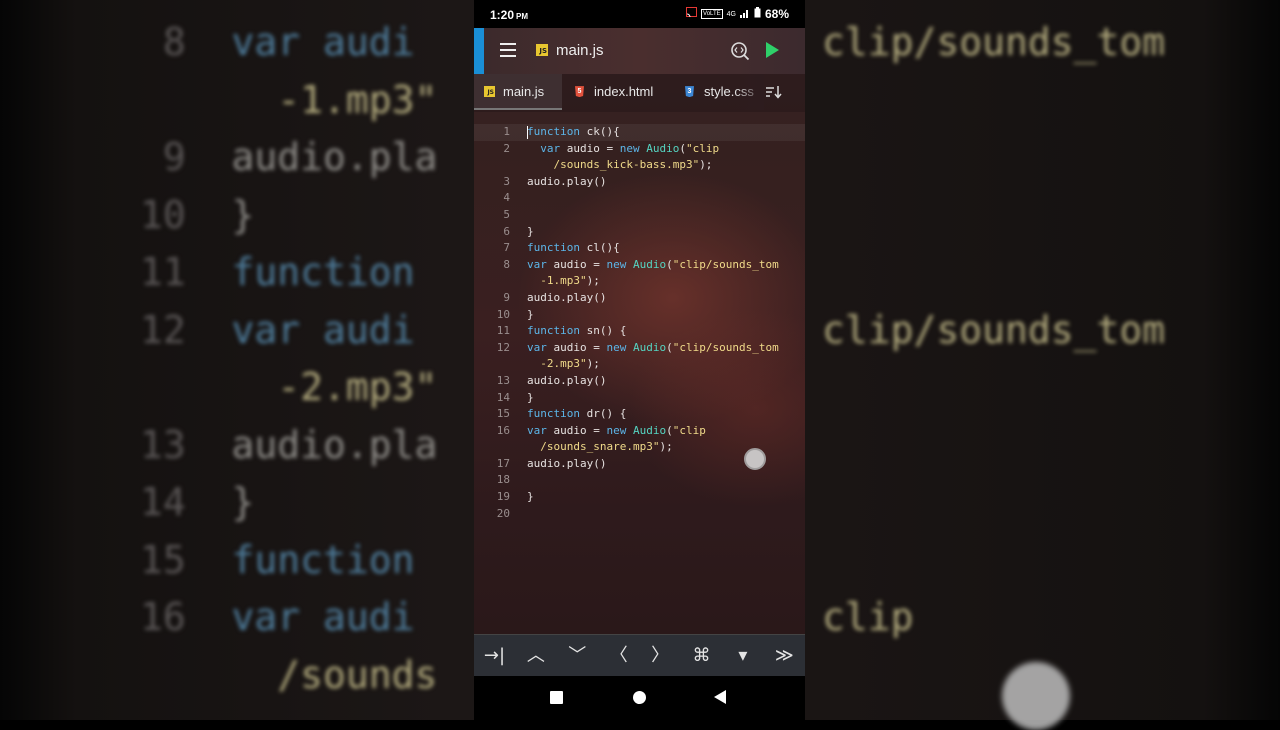 Image resolution: width=1280 pixels, height=730 pixels. I want to click on line-number: 12, so click(503, 347).